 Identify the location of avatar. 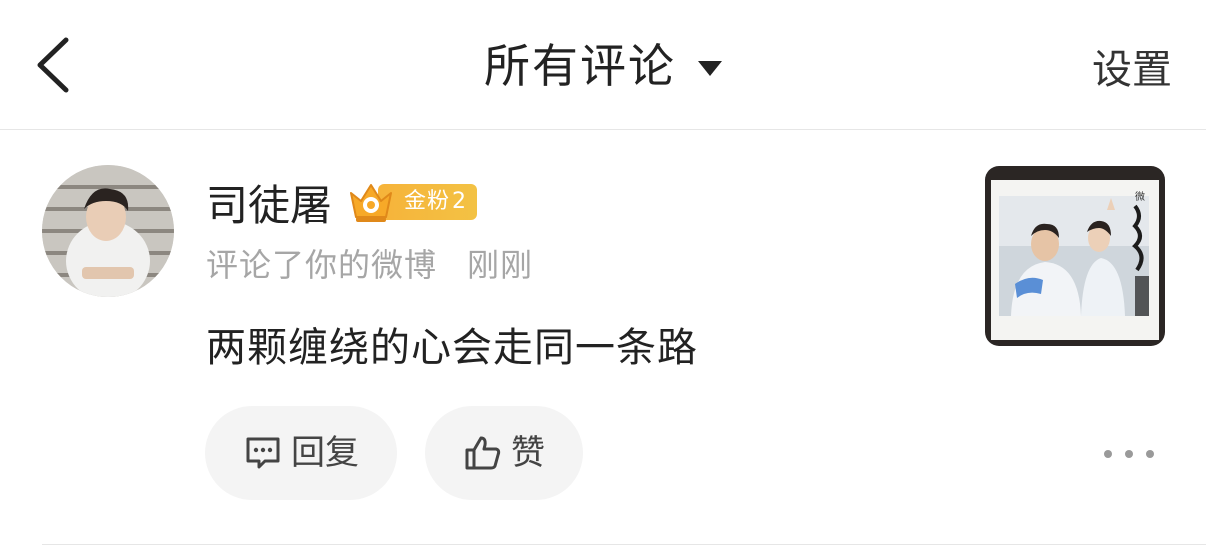
(108, 231).